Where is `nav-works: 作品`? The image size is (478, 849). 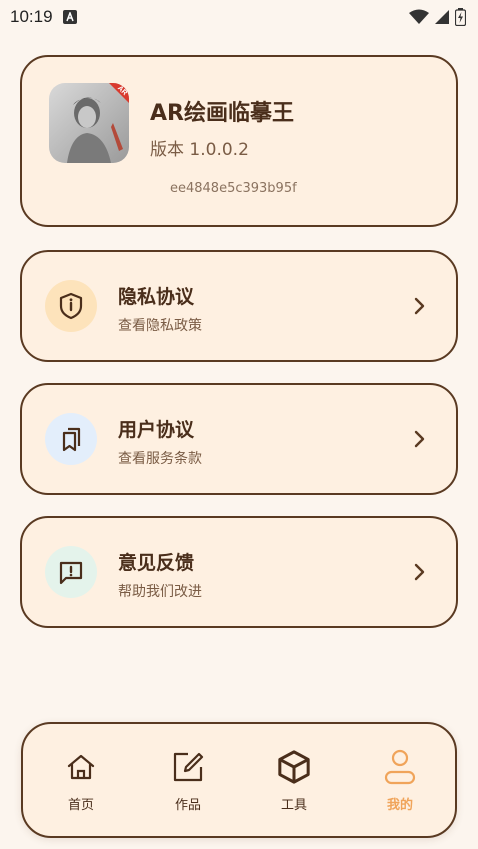 nav-works: 作品 is located at coordinates (188, 783).